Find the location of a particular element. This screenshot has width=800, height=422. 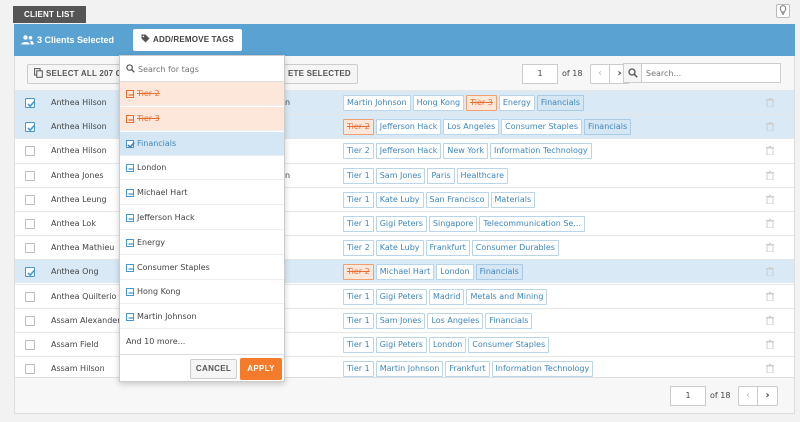

tag-chip: Materials is located at coordinates (513, 199).